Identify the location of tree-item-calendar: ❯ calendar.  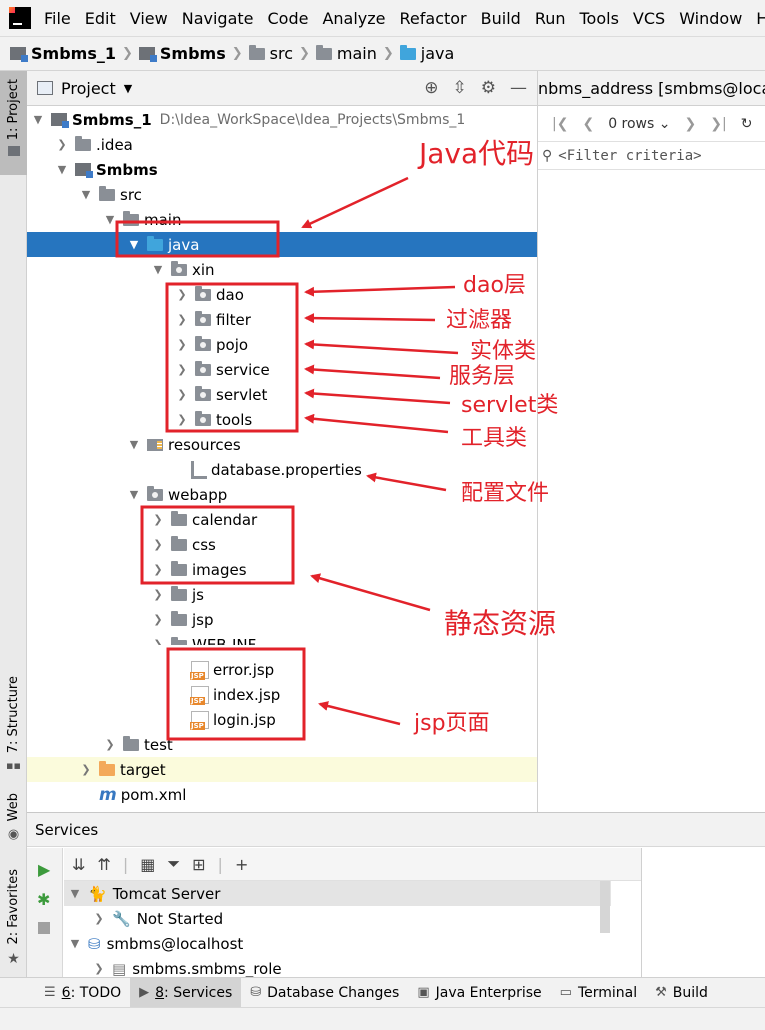
(282, 519).